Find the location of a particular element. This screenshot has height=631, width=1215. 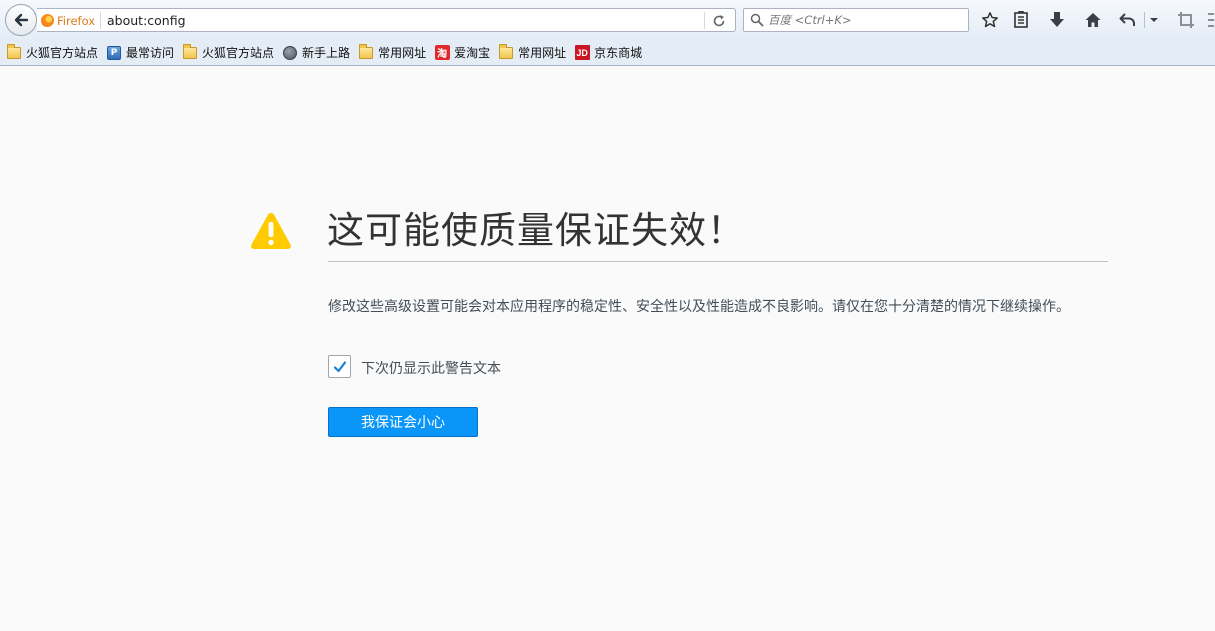

bookmark-item: 新手上路 is located at coordinates (316, 53).